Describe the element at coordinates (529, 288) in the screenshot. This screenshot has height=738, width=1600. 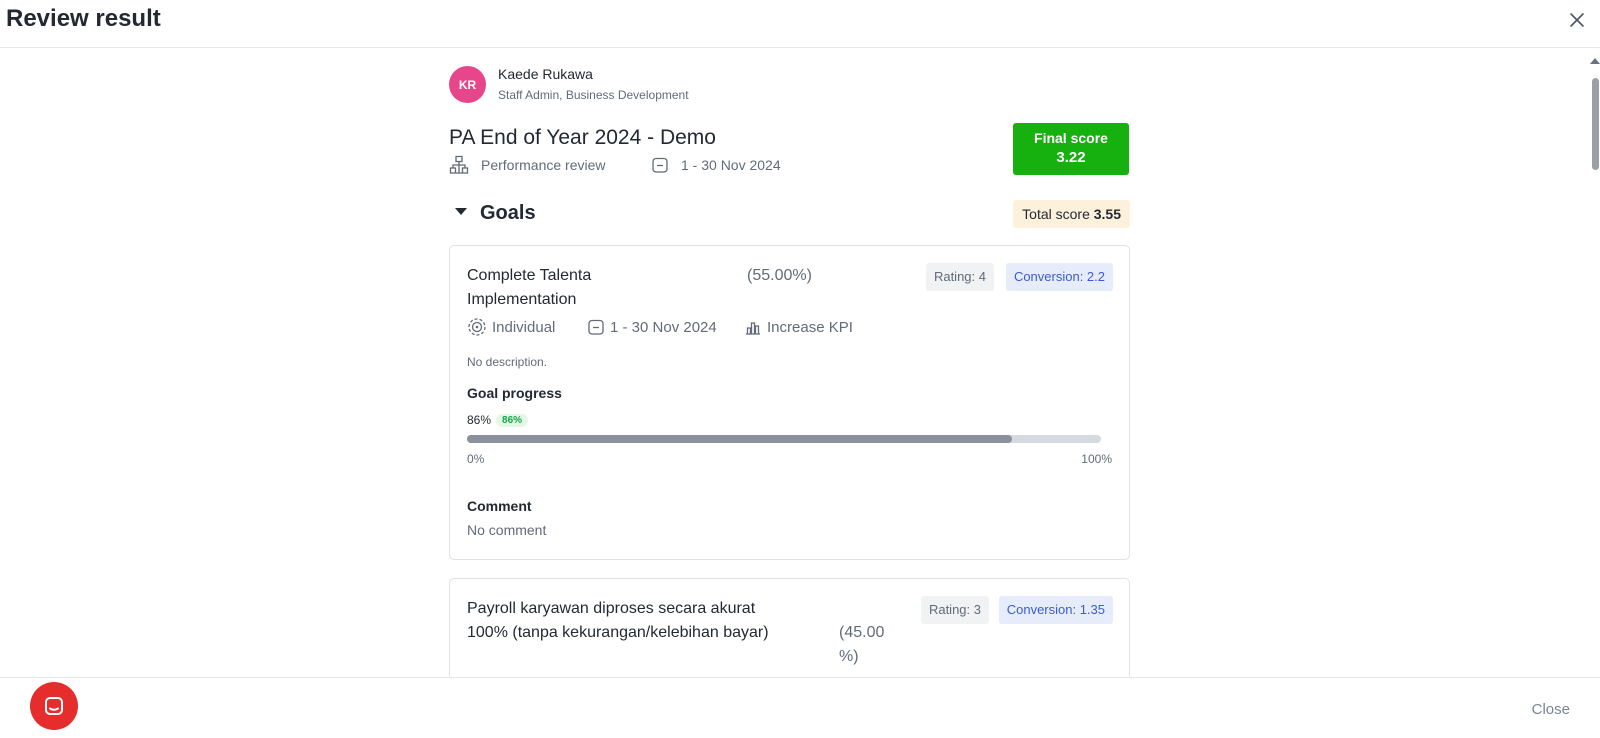
I see `goal-name: Complete Talenta Implementation` at that location.